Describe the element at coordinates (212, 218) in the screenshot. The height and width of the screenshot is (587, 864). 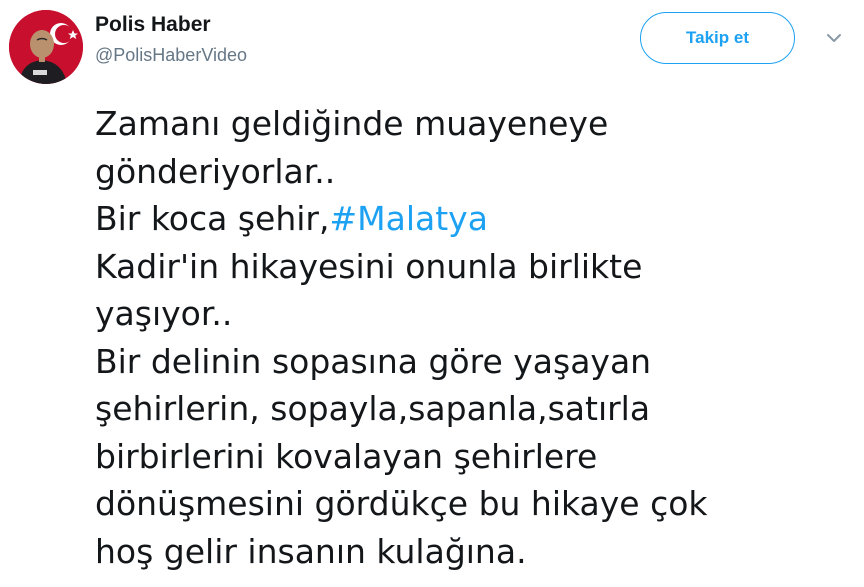
I see `tweet-text-segment: Bir koca şehir,` at that location.